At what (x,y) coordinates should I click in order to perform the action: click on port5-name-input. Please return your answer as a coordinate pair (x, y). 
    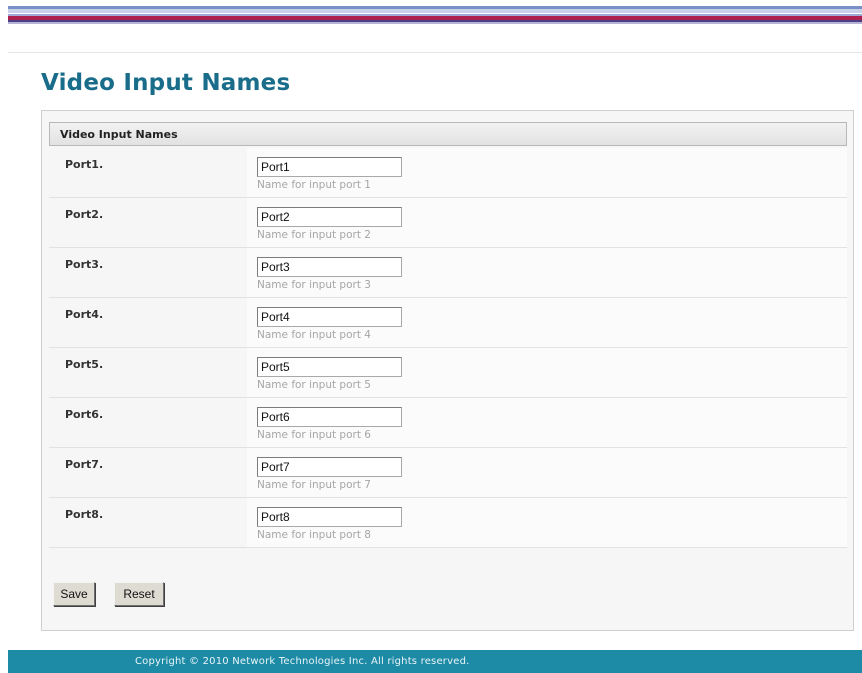
    Looking at the image, I should click on (329, 367).